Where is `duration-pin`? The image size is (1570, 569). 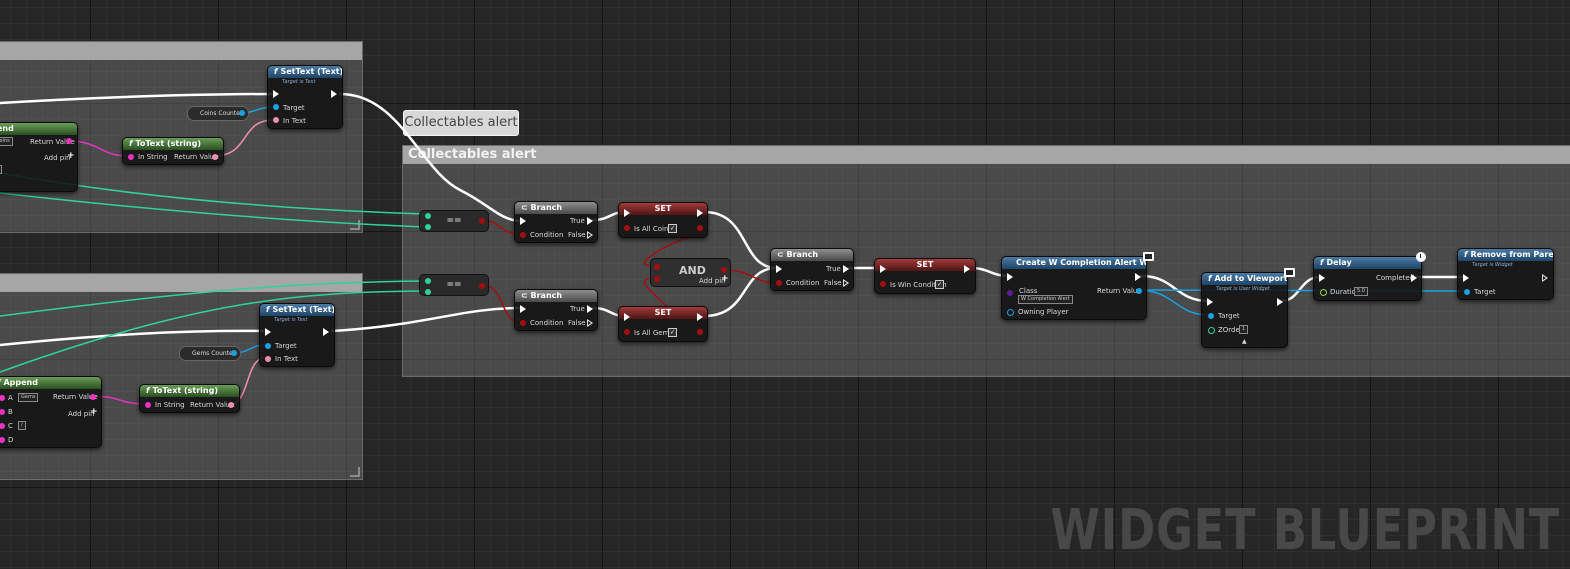
duration-pin is located at coordinates (1323, 292).